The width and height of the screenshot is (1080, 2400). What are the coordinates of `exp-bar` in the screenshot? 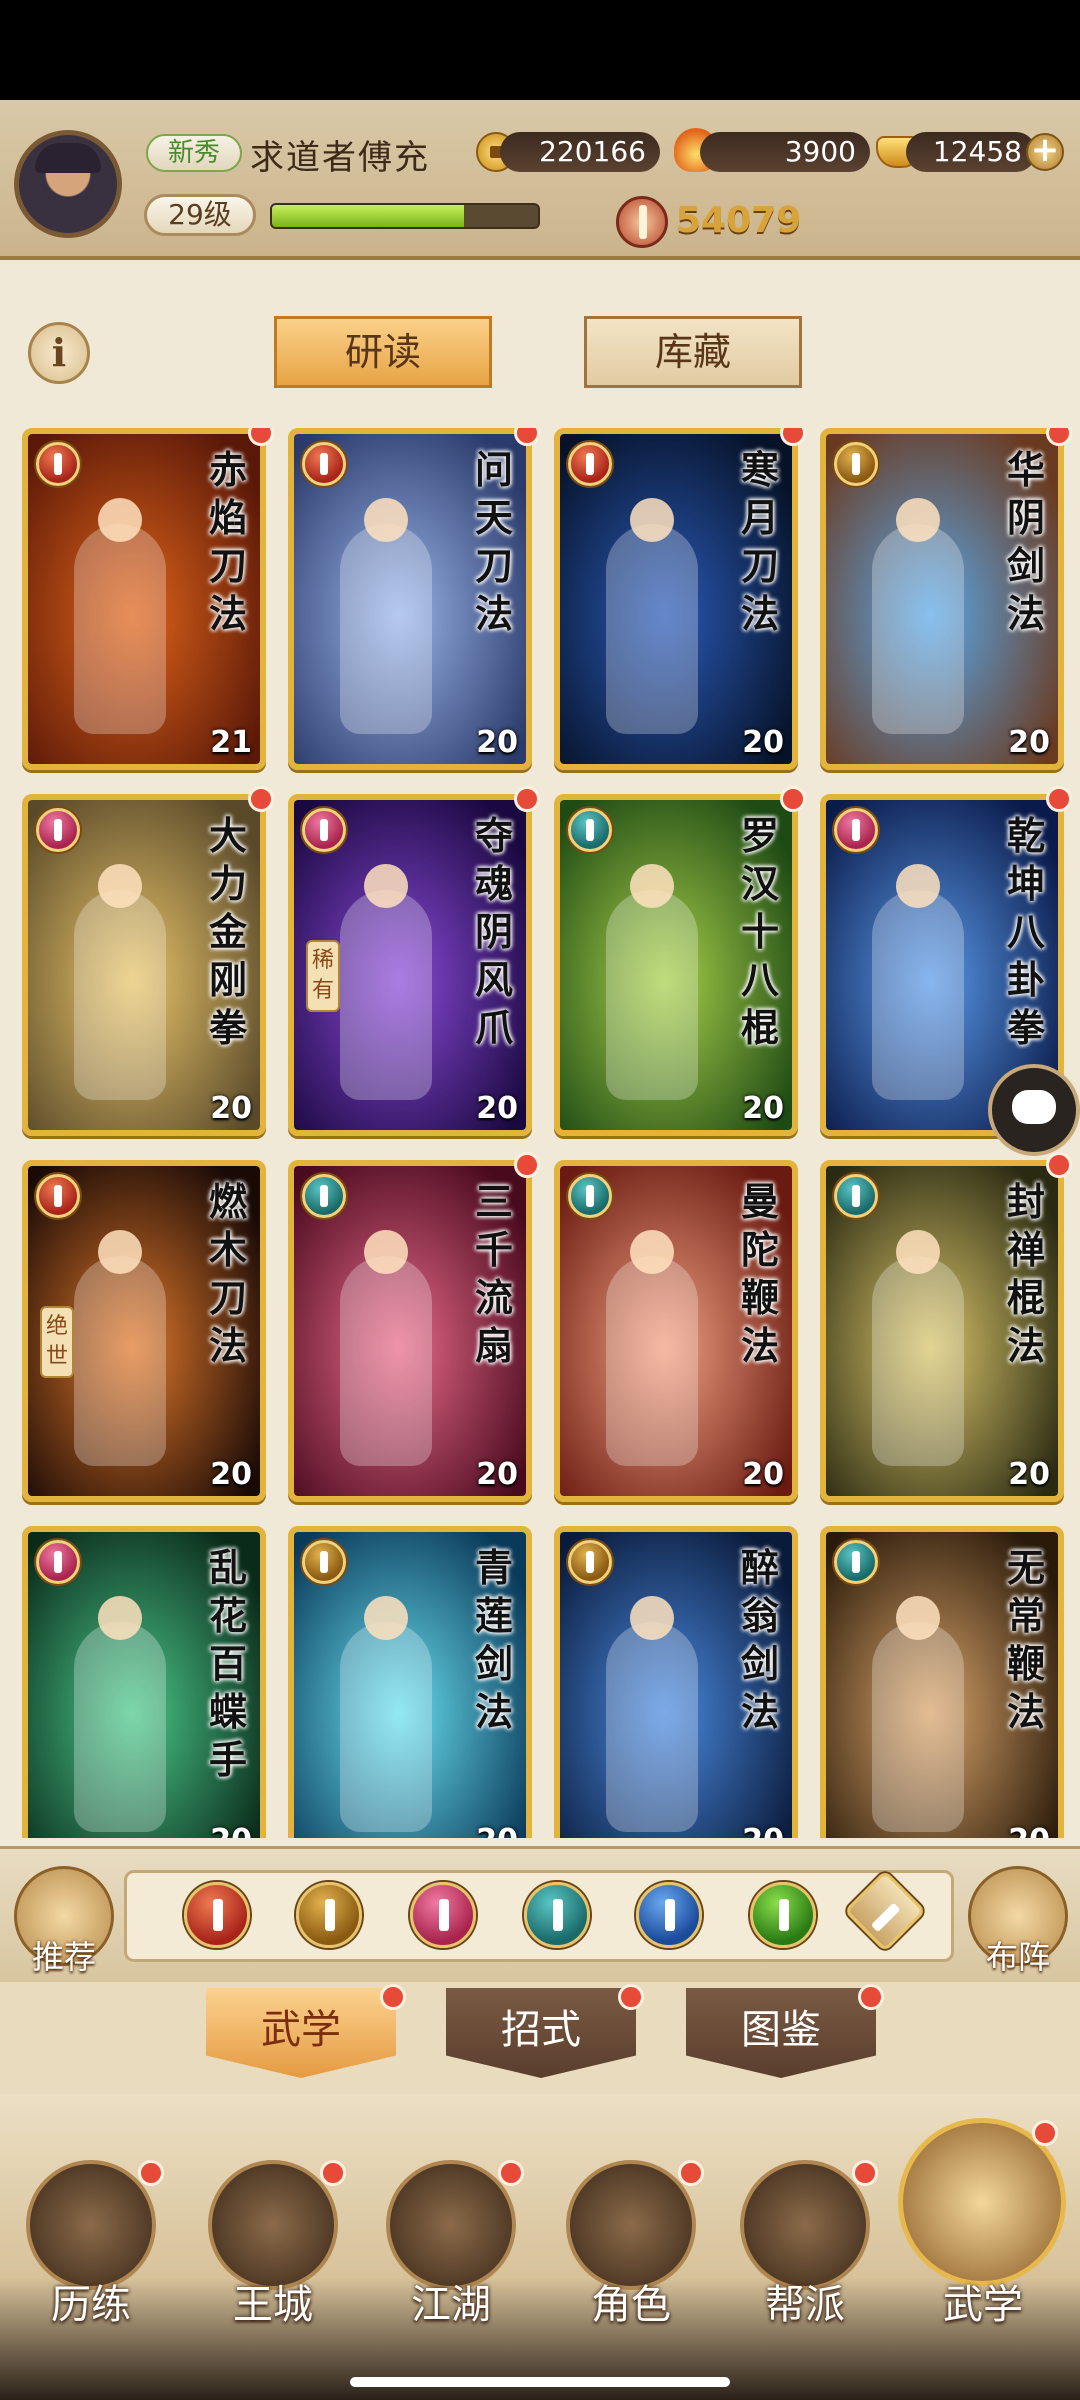 It's located at (405, 216).